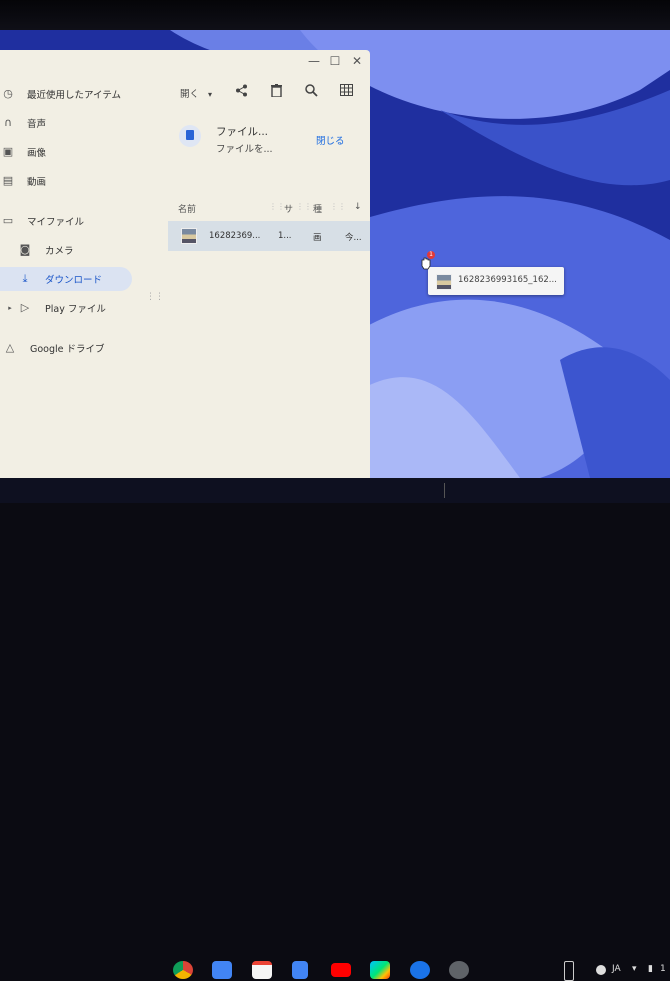 The width and height of the screenshot is (670, 981). Describe the element at coordinates (317, 238) in the screenshot. I see `file-type: 画` at that location.